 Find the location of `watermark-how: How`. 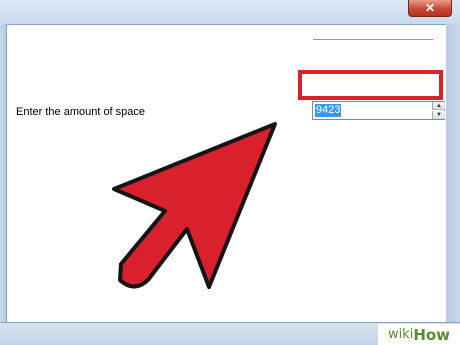

watermark-how: How is located at coordinates (432, 334).